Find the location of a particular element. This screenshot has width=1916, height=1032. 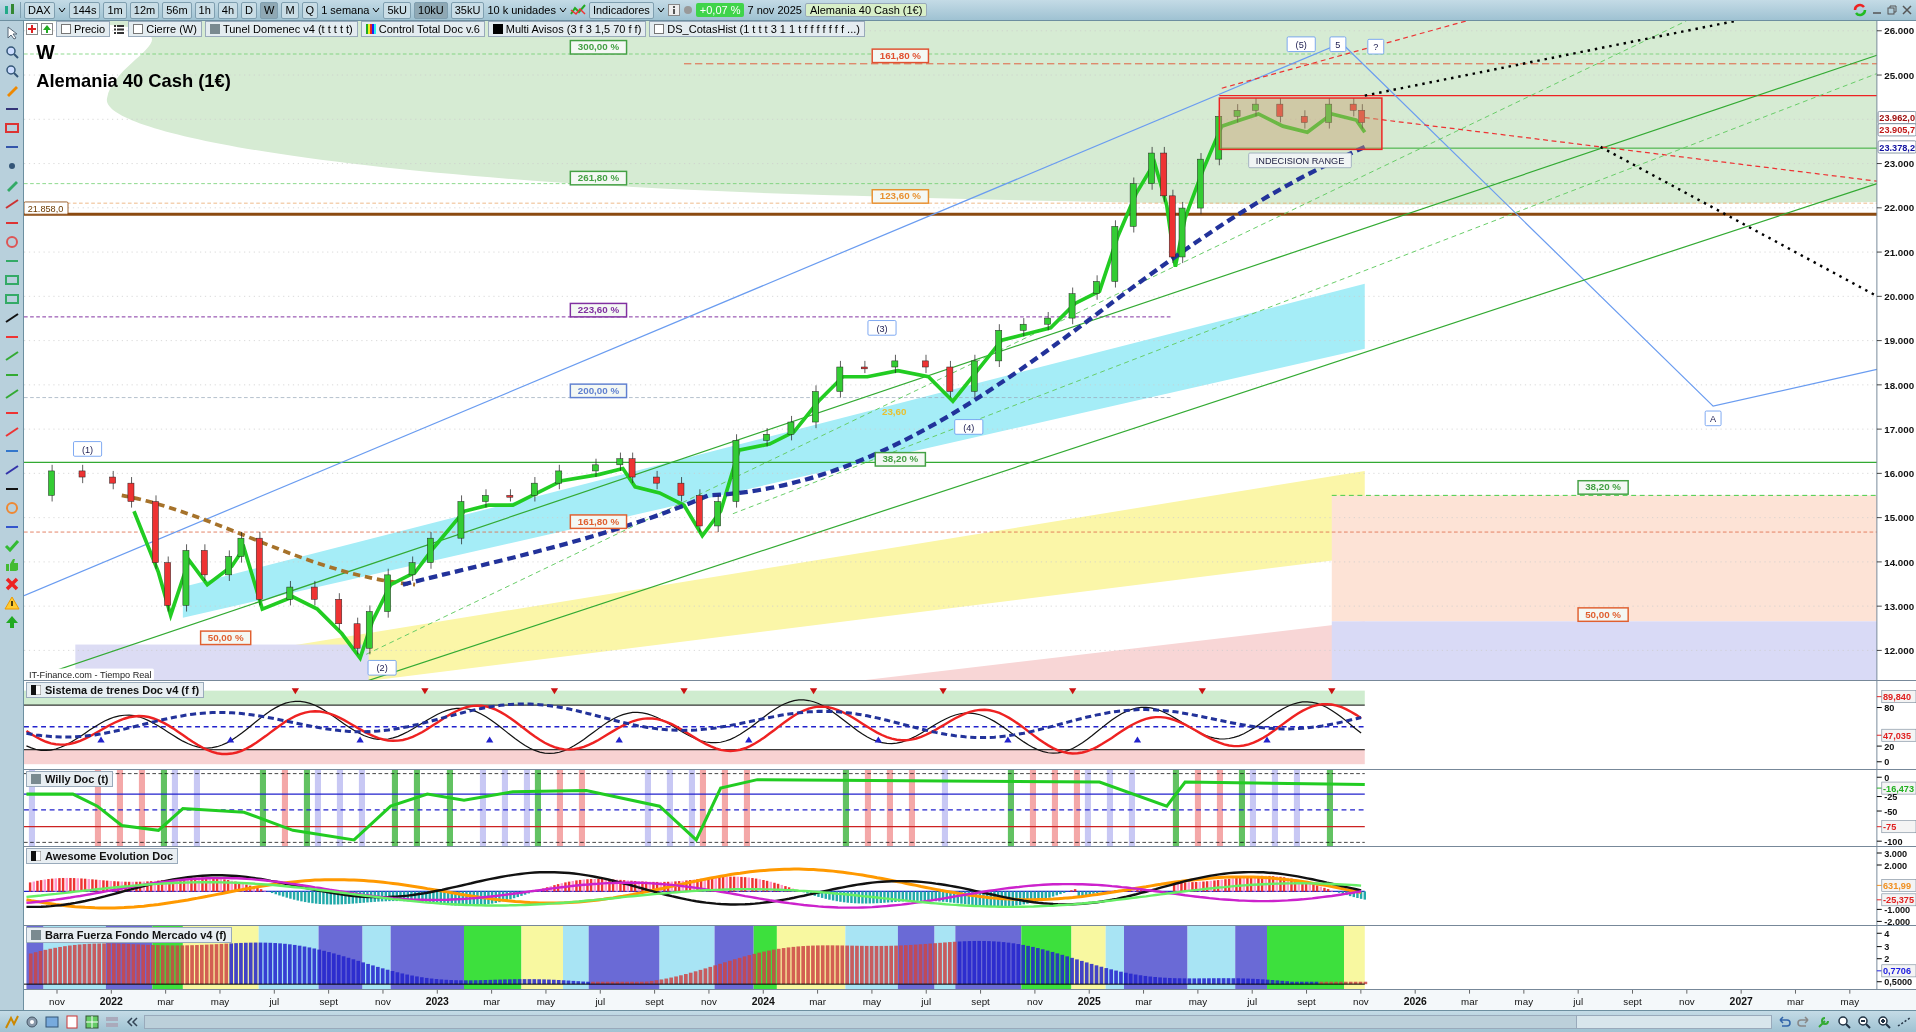

indicator-legend-item: Cierre (W) is located at coordinates (165, 29).